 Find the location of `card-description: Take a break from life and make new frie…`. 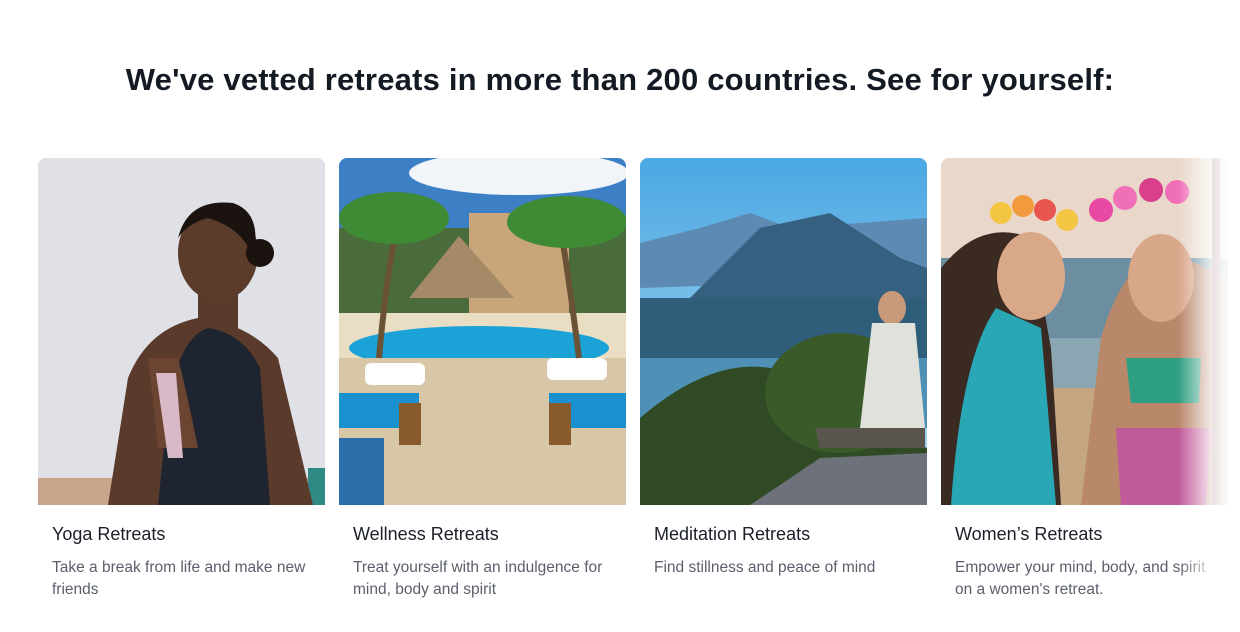

card-description: Take a break from life and make new frie… is located at coordinates (179, 578).